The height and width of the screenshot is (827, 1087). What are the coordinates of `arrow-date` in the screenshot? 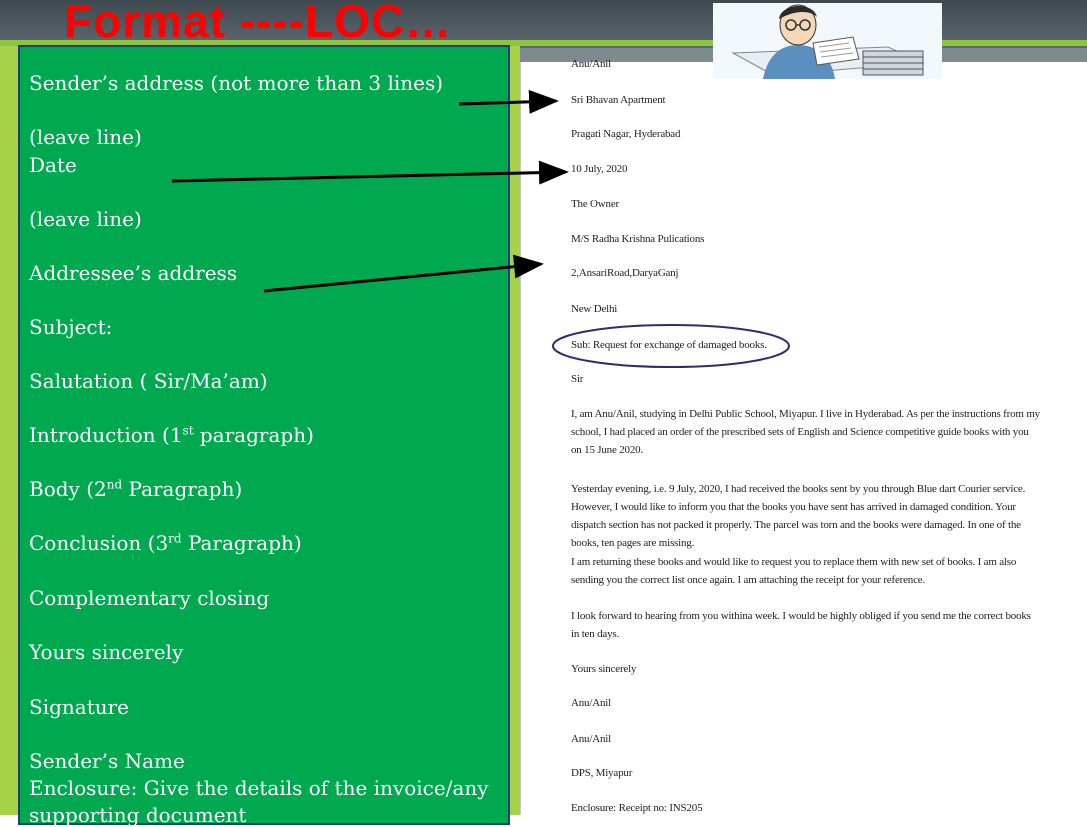 It's located at (370, 172).